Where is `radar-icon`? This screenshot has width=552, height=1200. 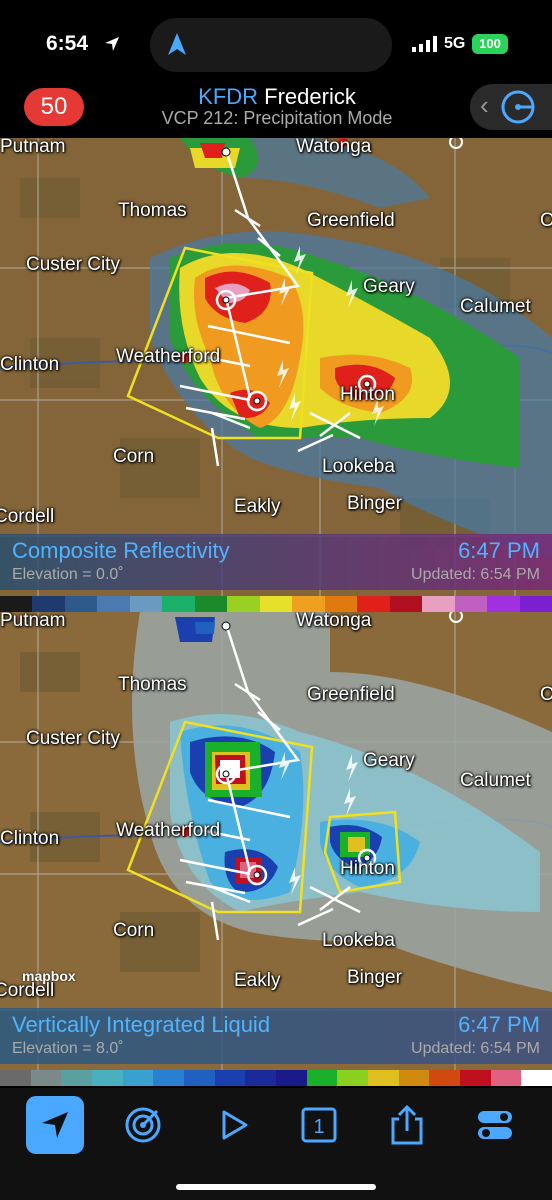
radar-icon is located at coordinates (143, 1125).